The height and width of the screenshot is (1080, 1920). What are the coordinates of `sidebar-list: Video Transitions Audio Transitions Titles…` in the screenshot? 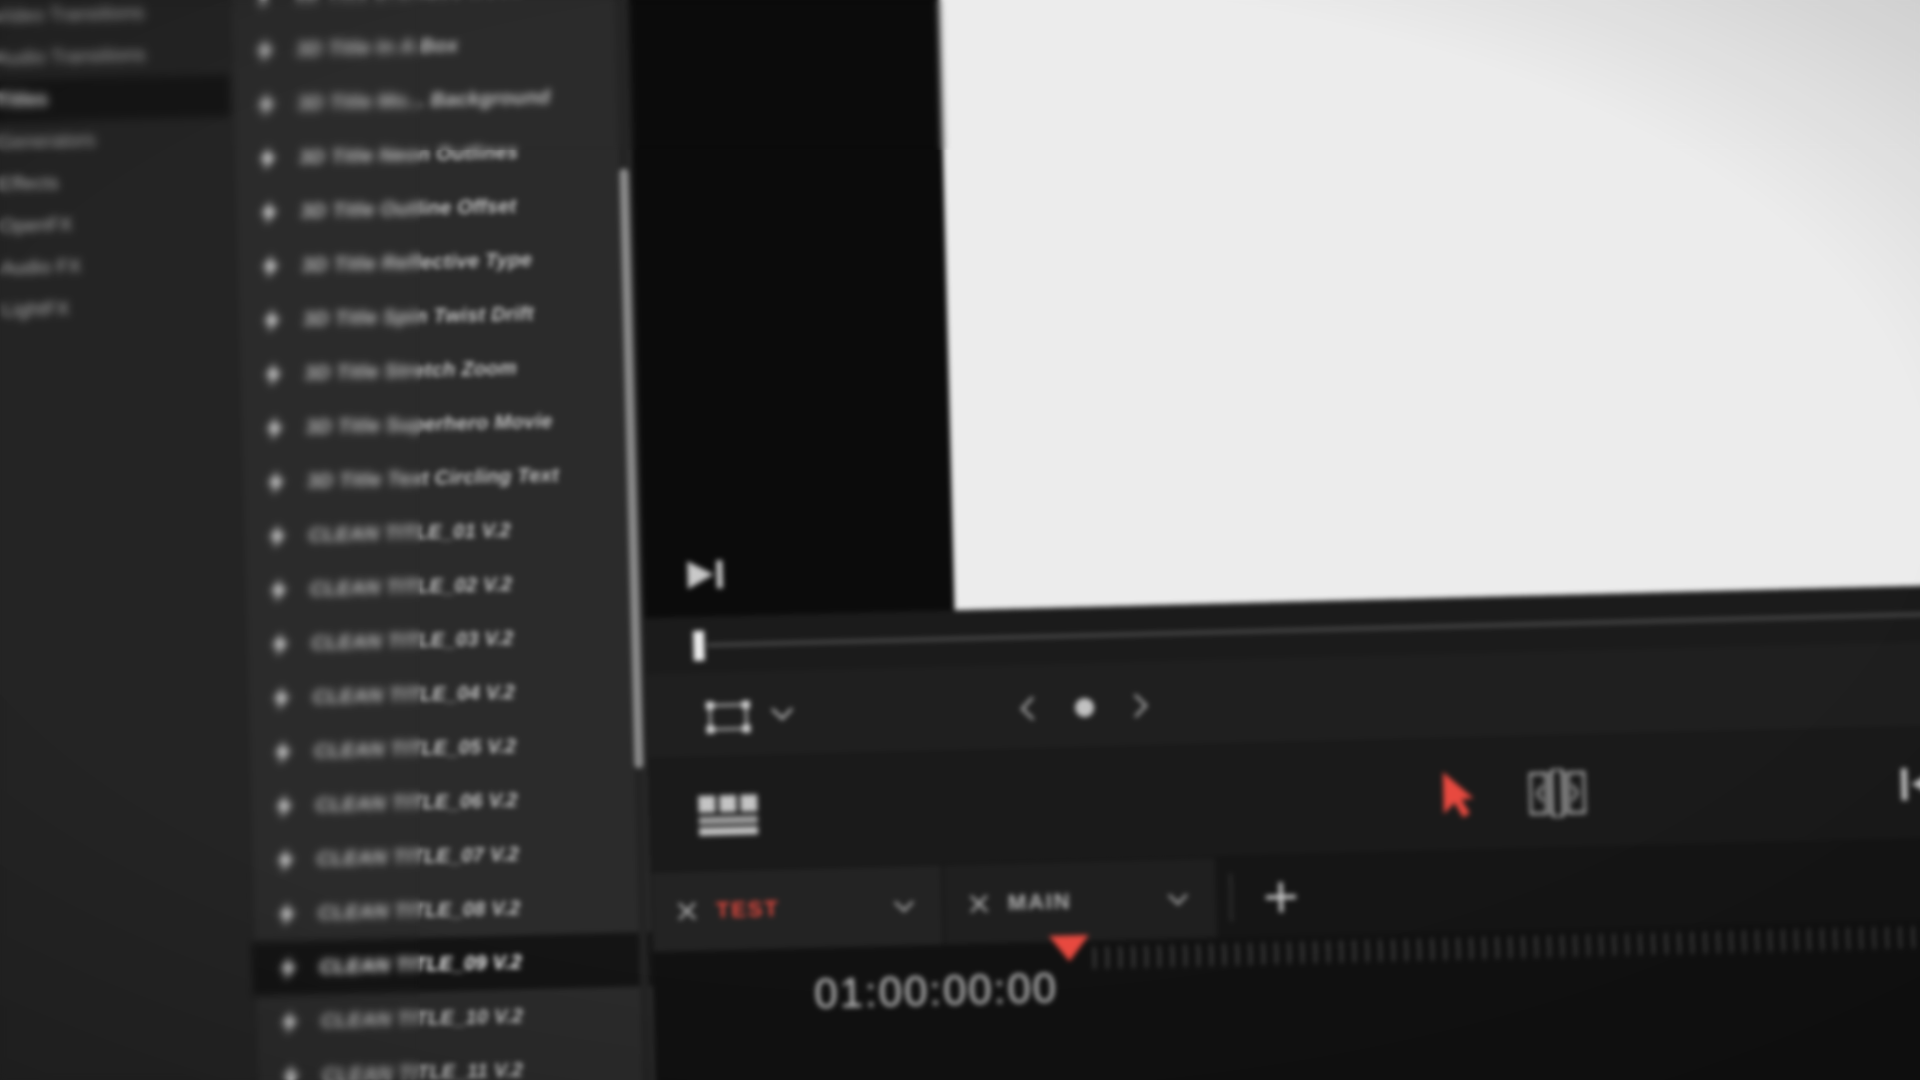 It's located at (118, 167).